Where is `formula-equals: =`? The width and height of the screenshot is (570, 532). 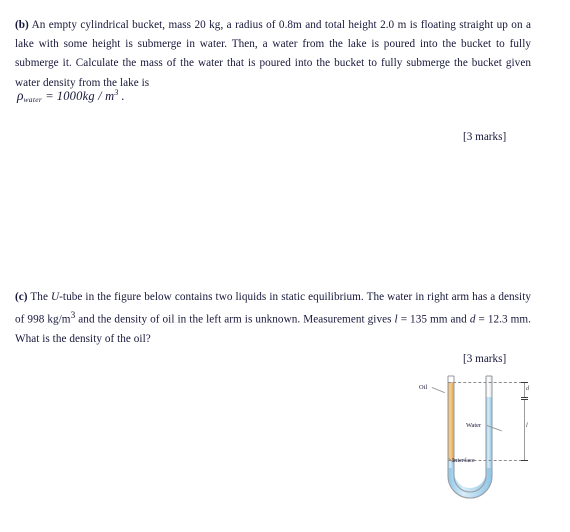 formula-equals: = is located at coordinates (49, 96).